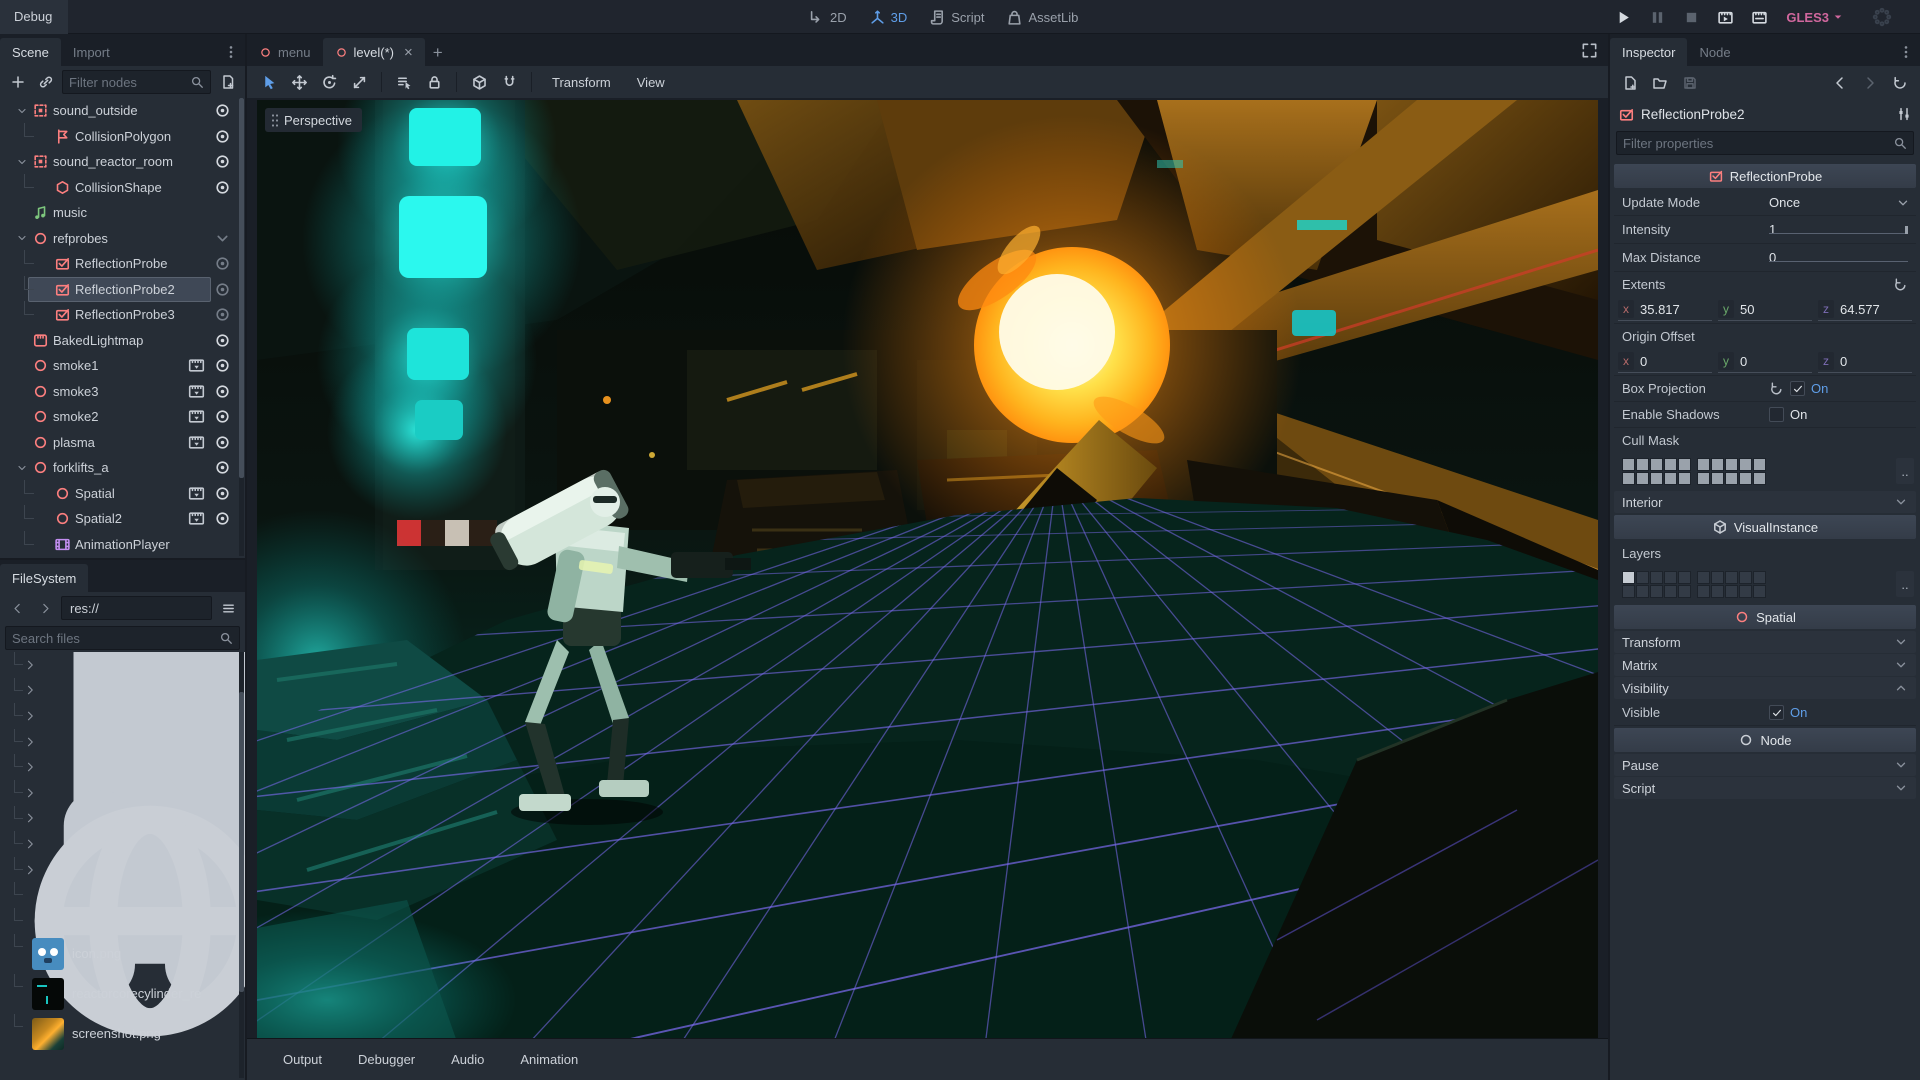 This screenshot has width=1920, height=1080. Describe the element at coordinates (1865, 310) in the screenshot. I see `vector-z-field: z 64.577` at that location.